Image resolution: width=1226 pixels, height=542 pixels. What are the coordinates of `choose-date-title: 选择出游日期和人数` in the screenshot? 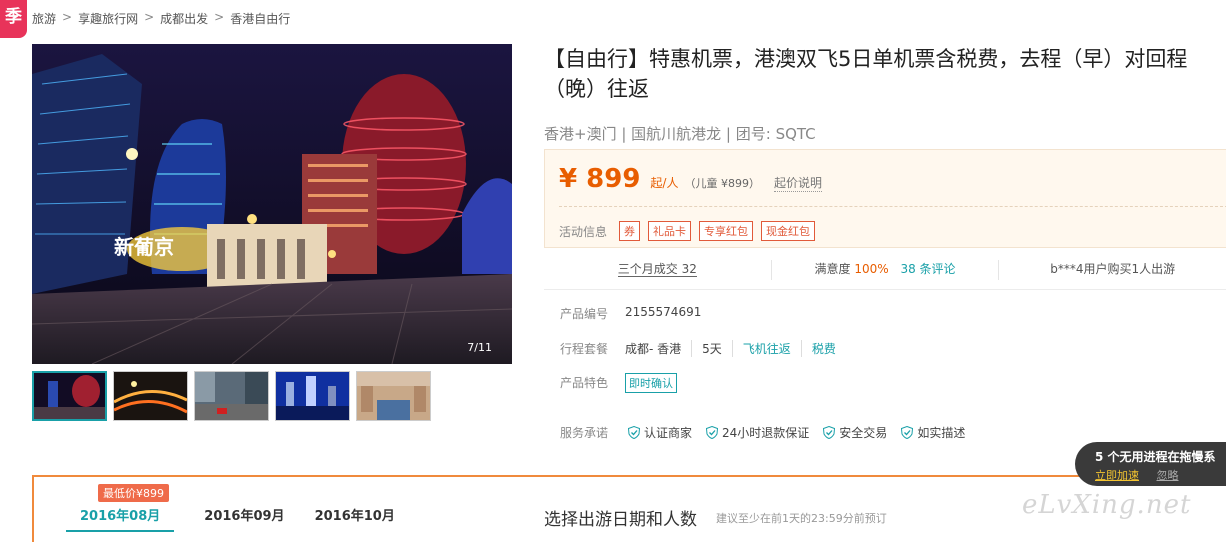 It's located at (620, 520).